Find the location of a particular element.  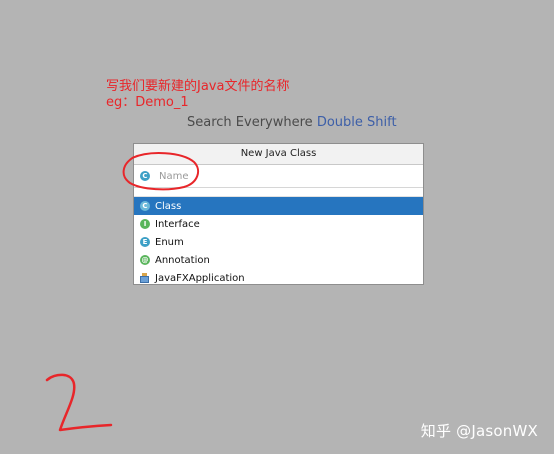

watermark: 知乎 @JasonWX is located at coordinates (479, 431).